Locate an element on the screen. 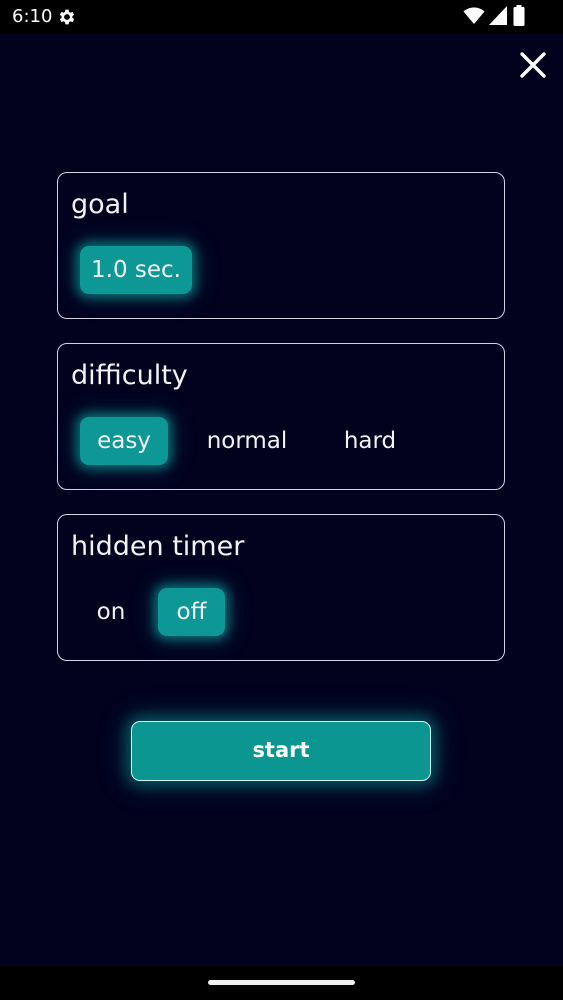 Image resolution: width=563 pixels, height=1000 pixels. home-gesture-handle is located at coordinates (281, 982).